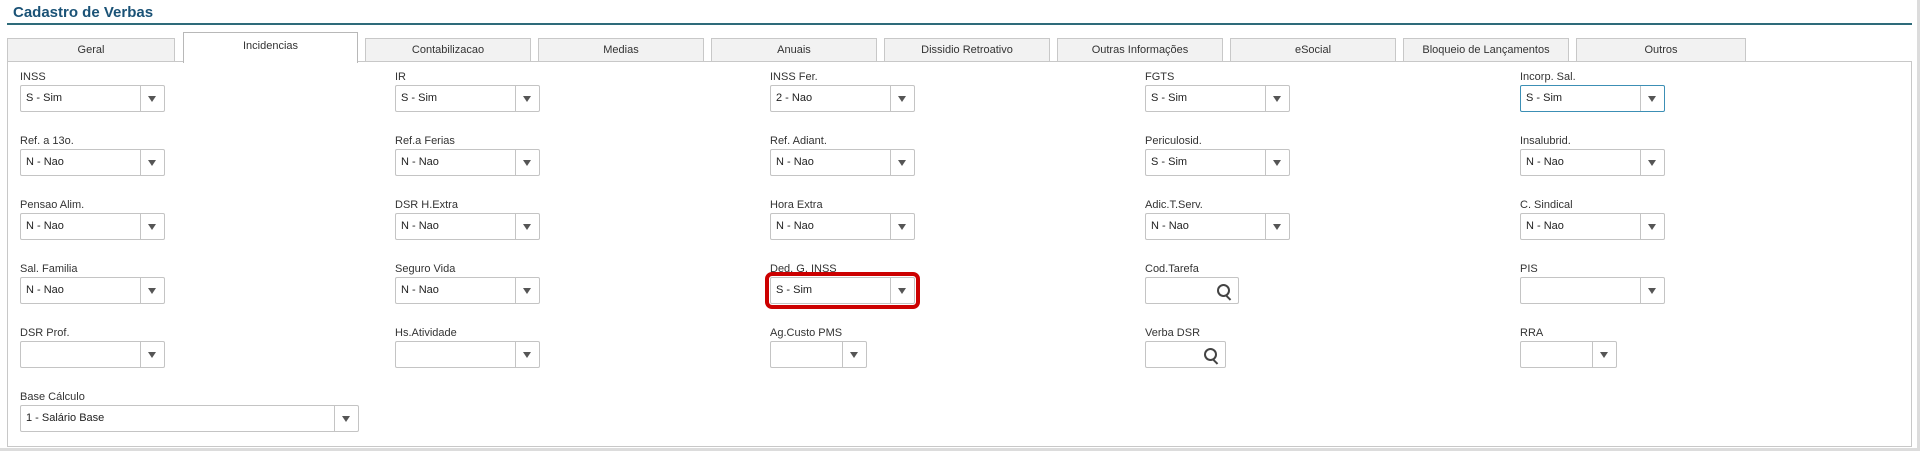 Image resolution: width=1920 pixels, height=451 pixels. What do you see at coordinates (798, 141) in the screenshot?
I see `ref-adiant-label: Ref. Adiant.` at bounding box center [798, 141].